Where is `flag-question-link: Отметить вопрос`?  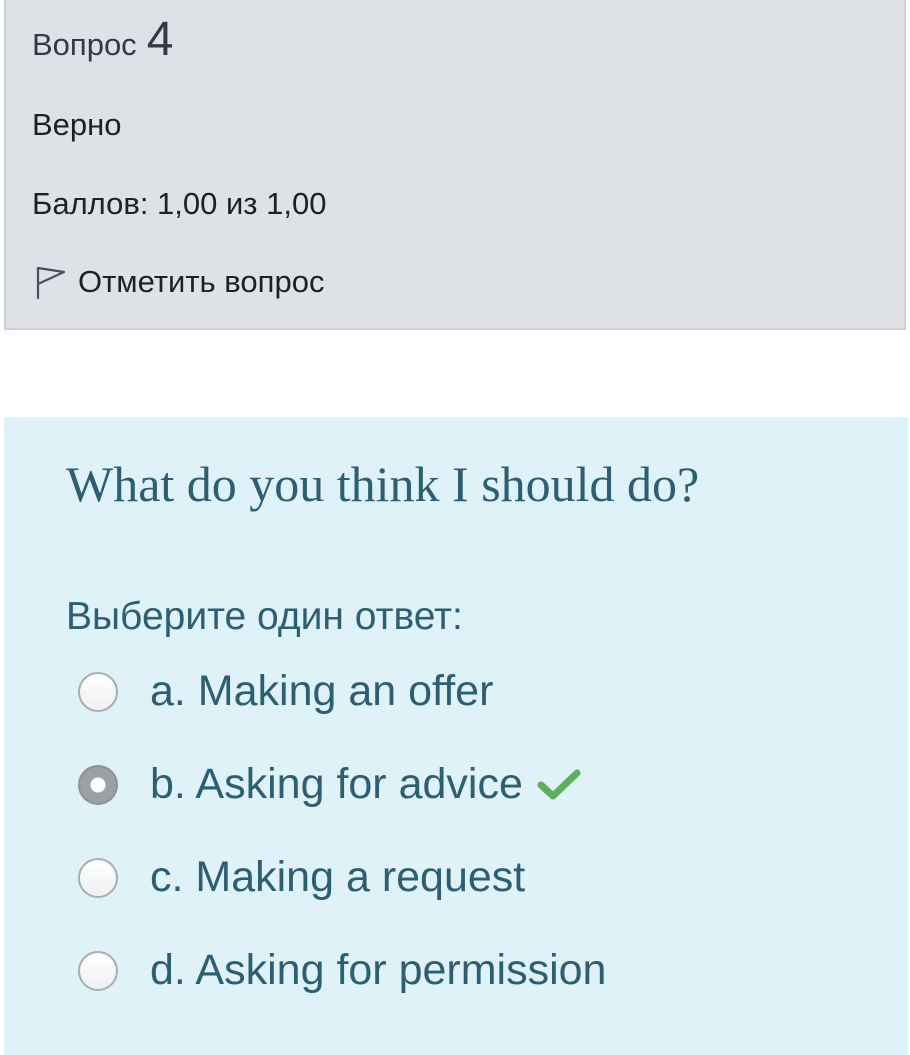
flag-question-link: Отметить вопрос is located at coordinates (178, 282).